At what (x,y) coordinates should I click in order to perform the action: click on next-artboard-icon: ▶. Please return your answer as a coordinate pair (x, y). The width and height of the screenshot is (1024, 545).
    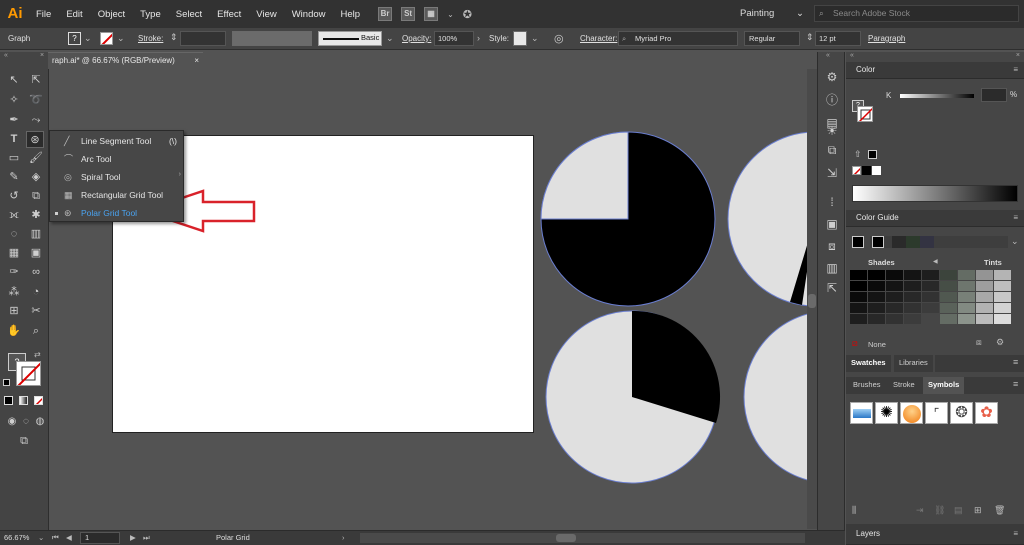
    Looking at the image, I should click on (133, 538).